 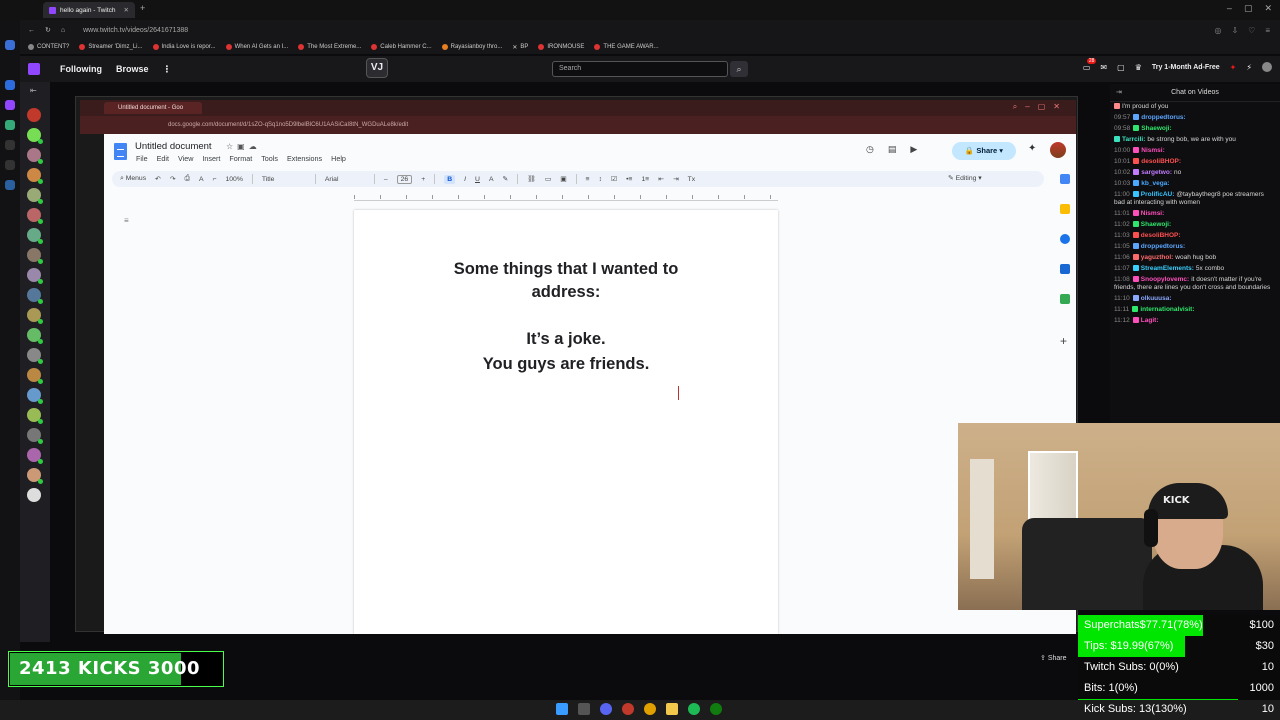 I want to click on file-explorer-icon, so click(x=672, y=709).